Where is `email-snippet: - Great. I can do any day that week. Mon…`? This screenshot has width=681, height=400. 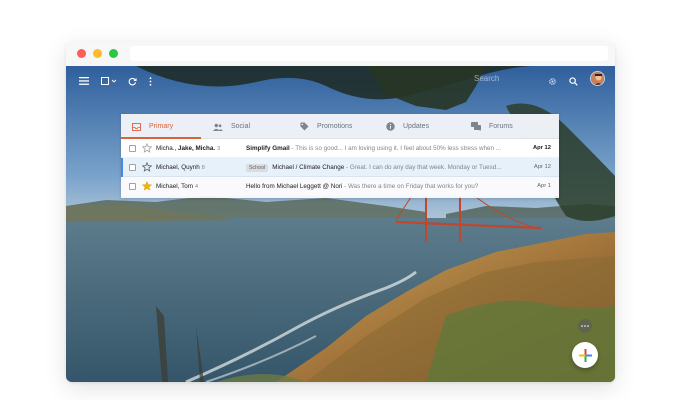 email-snippet: - Great. I can do any day that week. Mon… is located at coordinates (423, 167).